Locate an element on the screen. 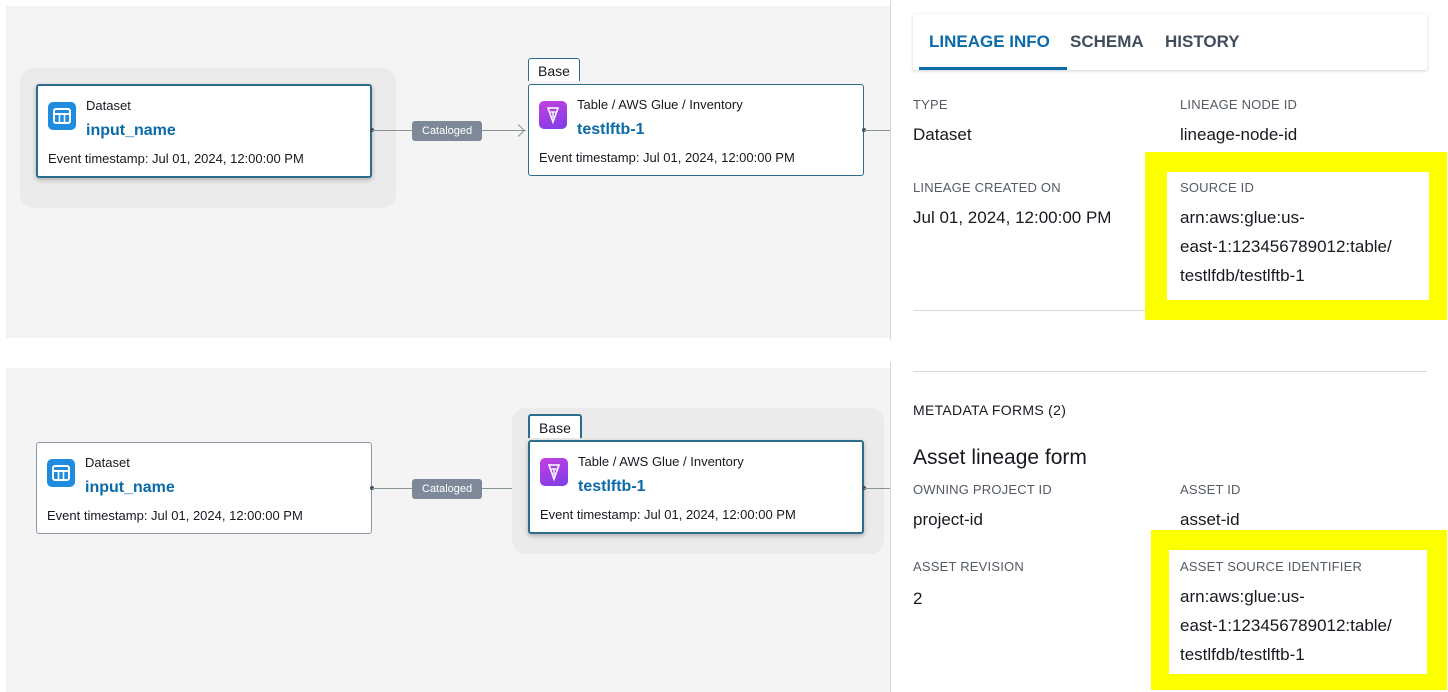 Image resolution: width=1448 pixels, height=692 pixels. type-value: Dataset is located at coordinates (942, 134).